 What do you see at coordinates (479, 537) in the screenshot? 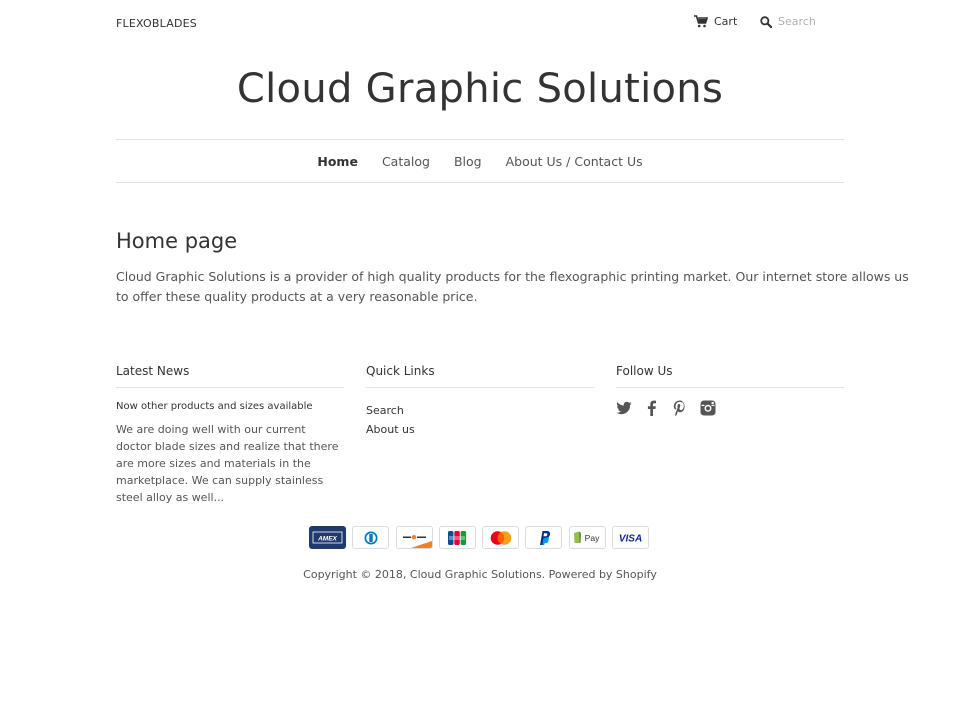
I see `payment-icons: AMEX Pay VISA` at bounding box center [479, 537].